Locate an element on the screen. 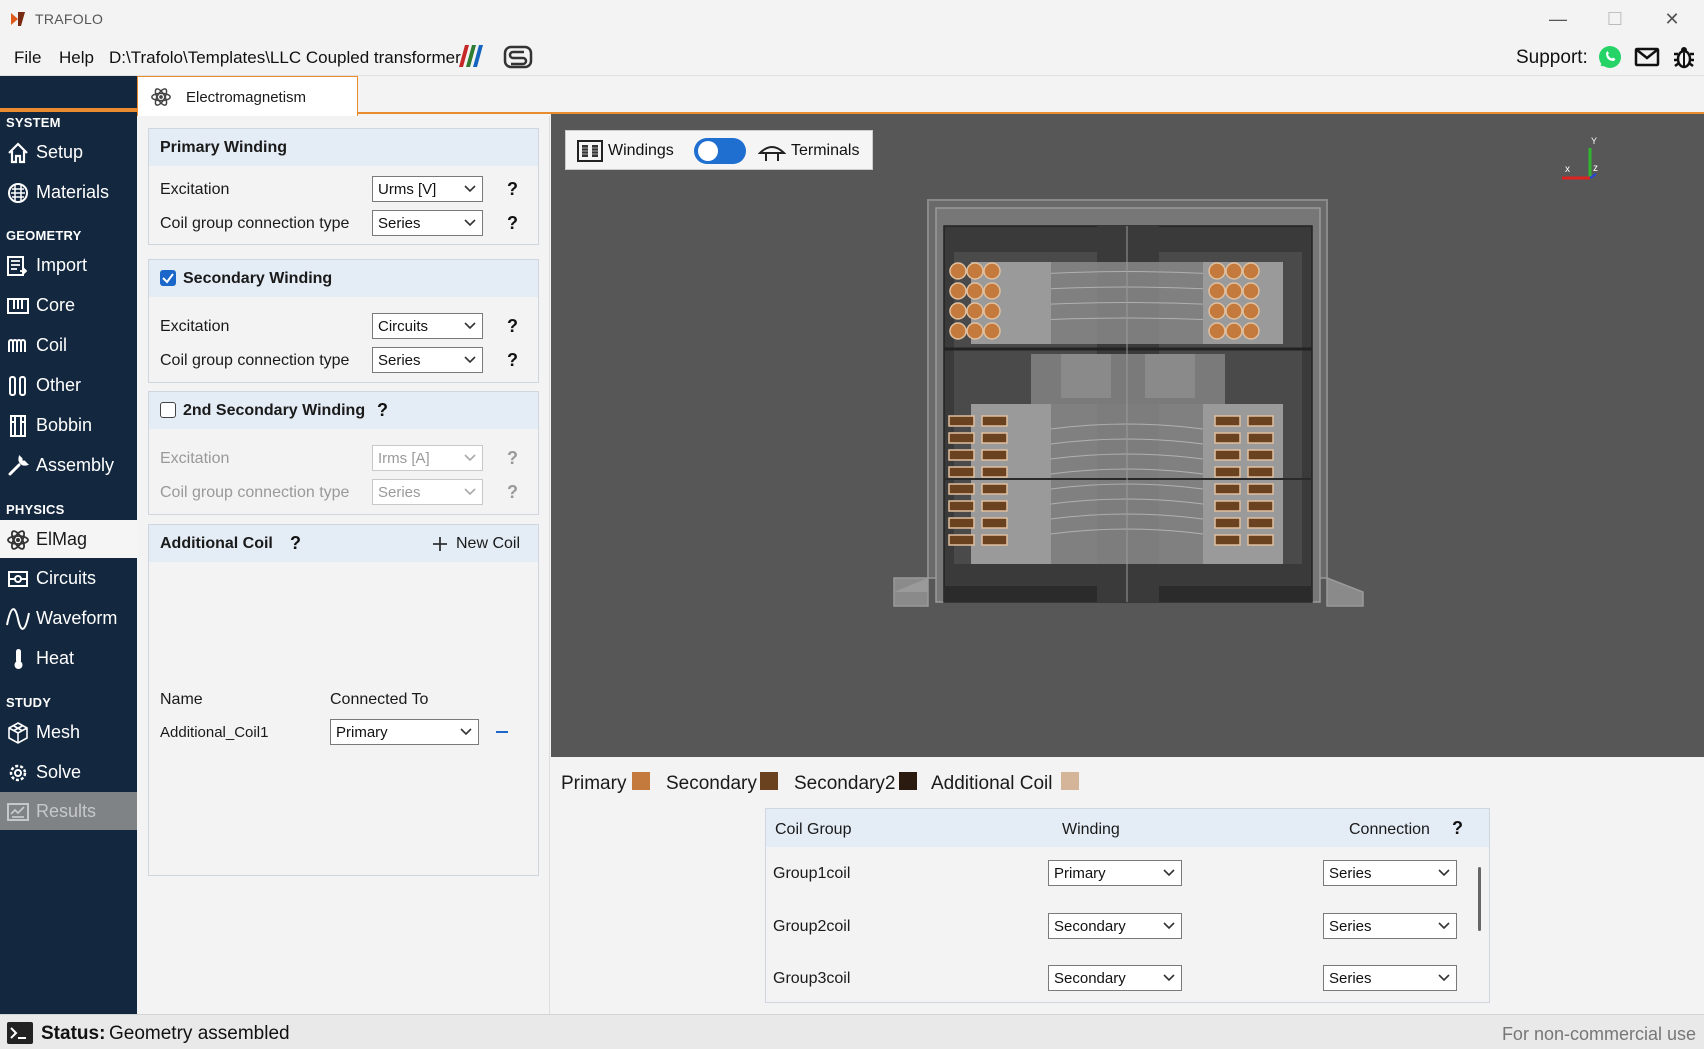 The width and height of the screenshot is (1704, 1049). sidebar-item-solve: Solve is located at coordinates (68, 772).